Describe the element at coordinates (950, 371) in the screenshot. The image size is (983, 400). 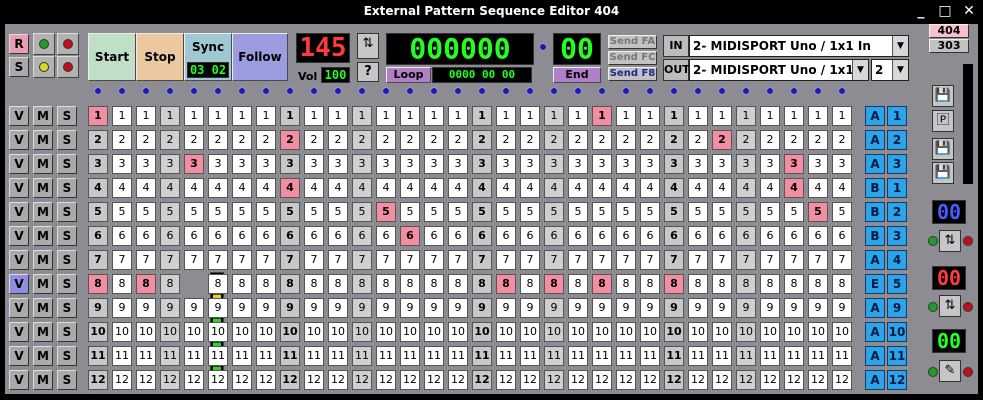
I see `edit-icon: ✎` at that location.